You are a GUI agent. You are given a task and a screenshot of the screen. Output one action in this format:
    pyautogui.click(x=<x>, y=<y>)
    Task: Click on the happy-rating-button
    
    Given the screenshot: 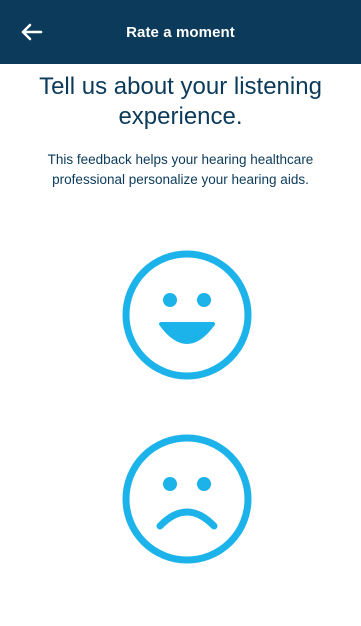 What is the action you would take?
    pyautogui.click(x=187, y=315)
    